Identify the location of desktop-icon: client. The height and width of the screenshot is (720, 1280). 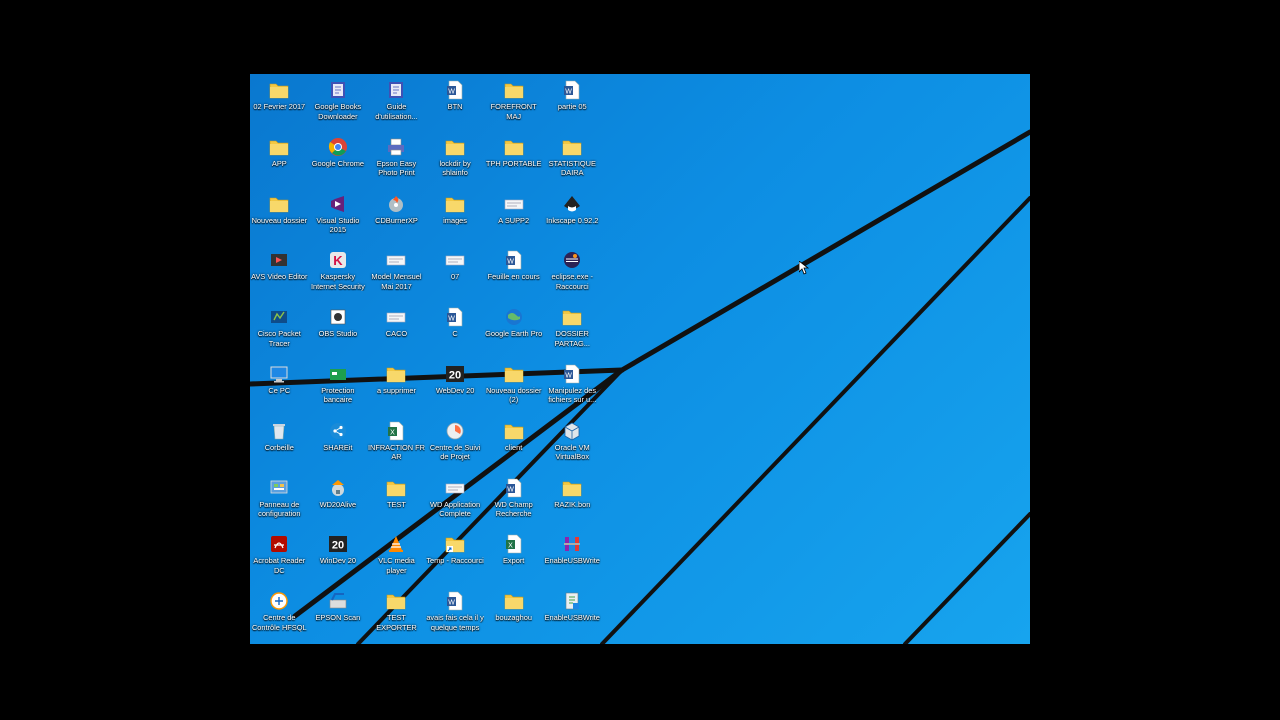
(513, 447).